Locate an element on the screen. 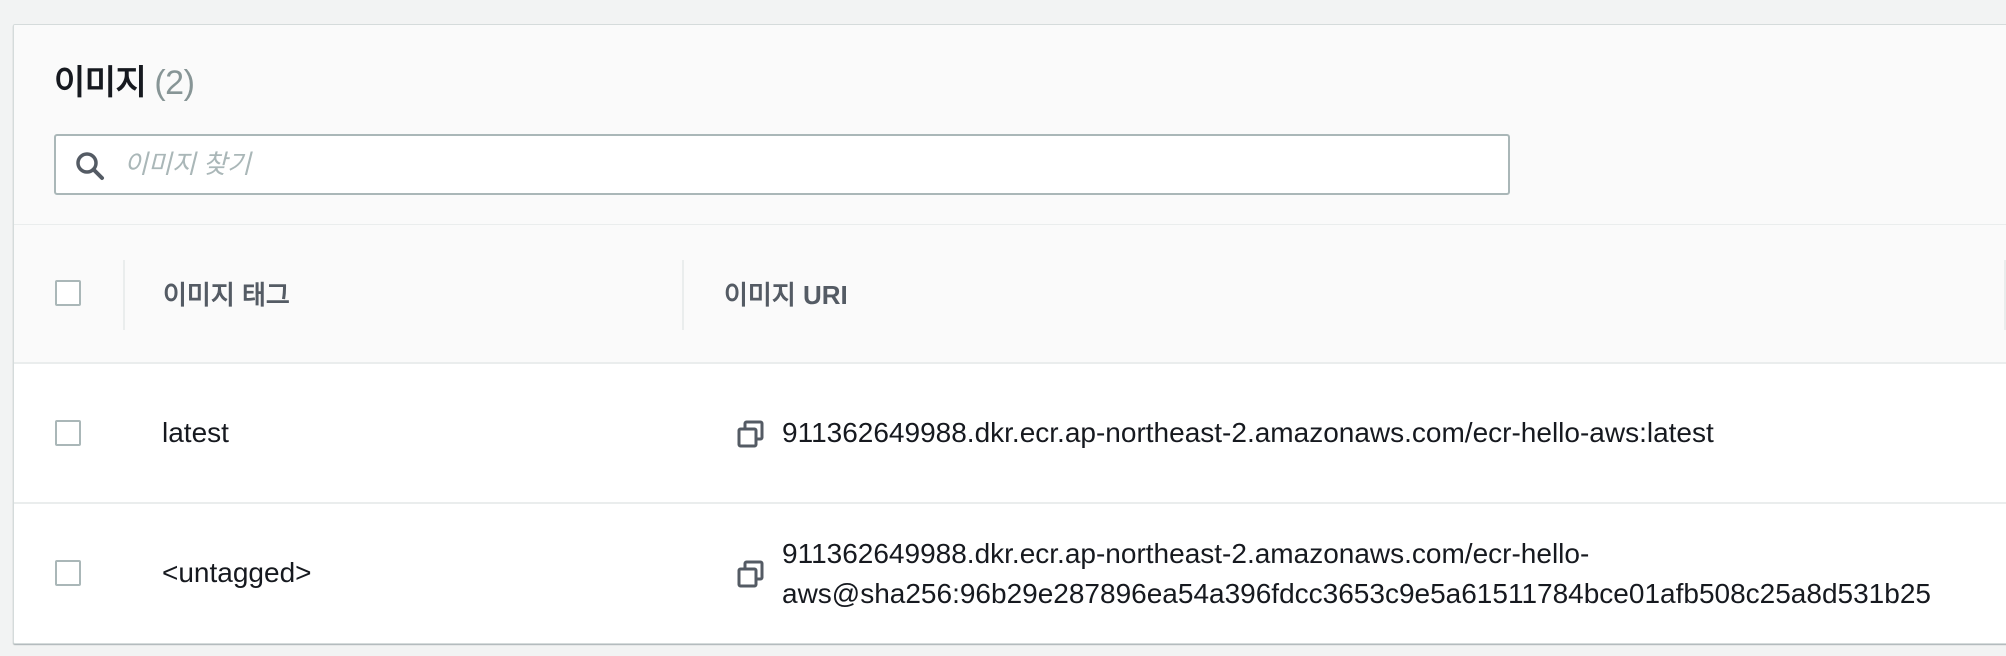  image-count: (2) is located at coordinates (174, 83).